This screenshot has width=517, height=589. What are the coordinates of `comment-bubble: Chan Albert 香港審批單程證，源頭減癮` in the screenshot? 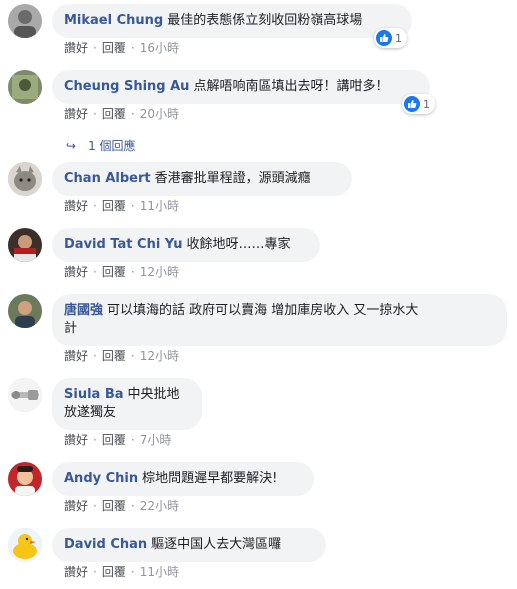 It's located at (202, 179).